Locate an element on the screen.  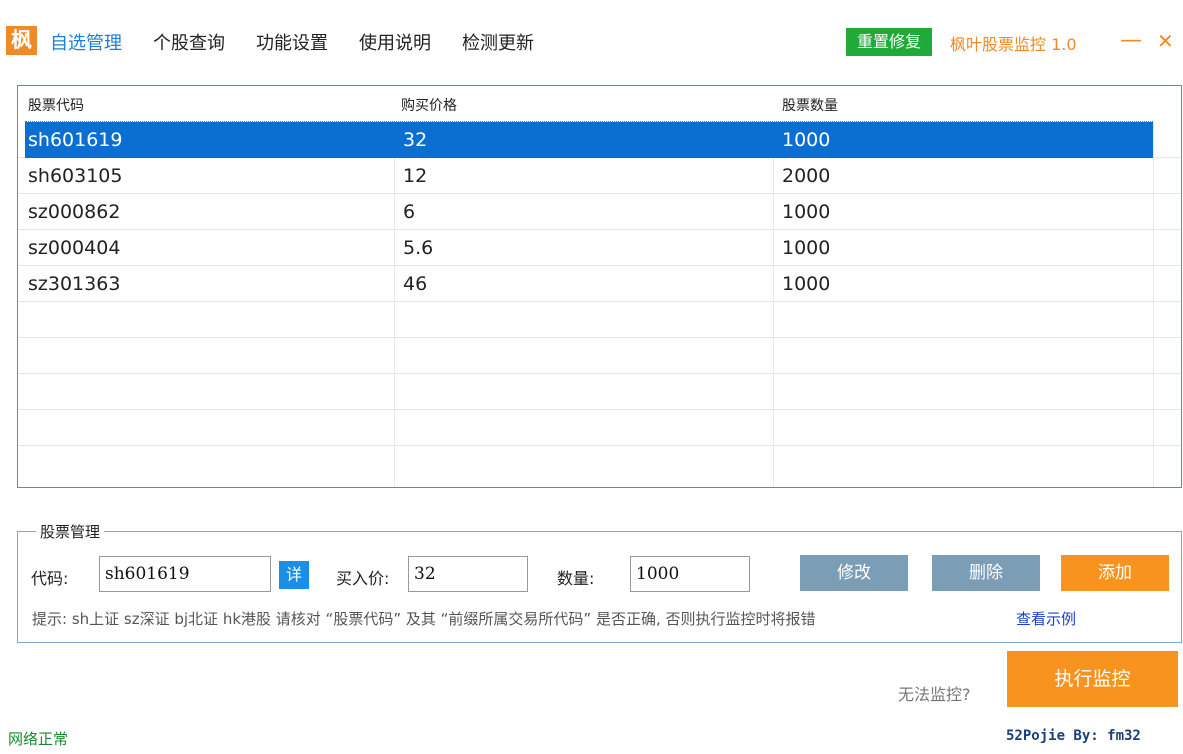
cell-quantity: 2000 is located at coordinates (806, 176).